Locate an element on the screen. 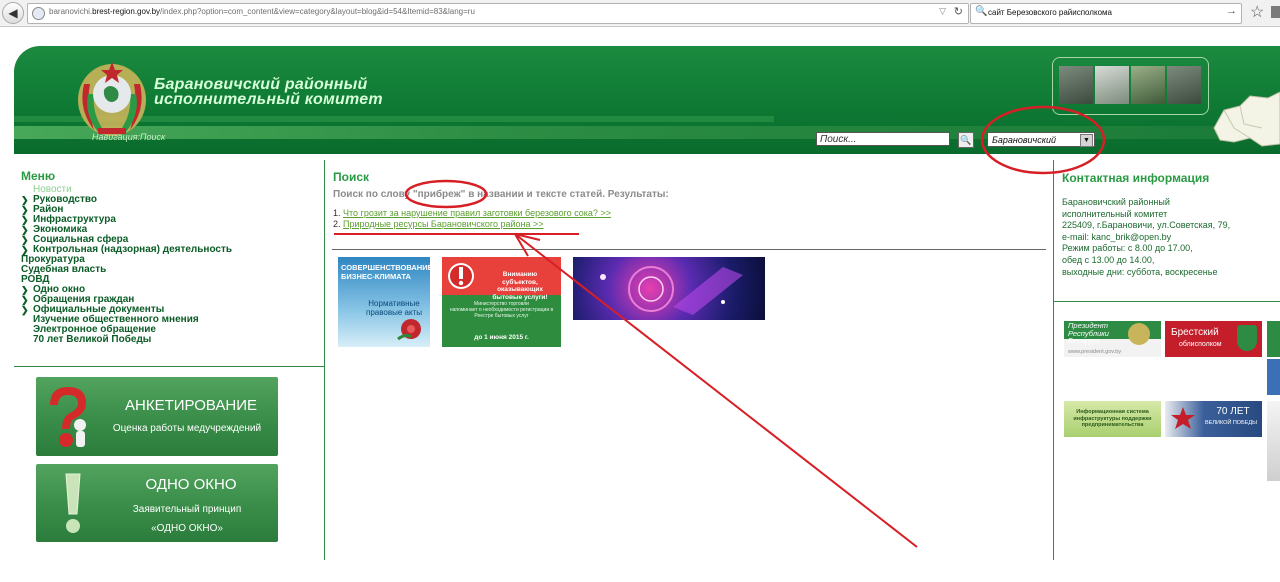 This screenshot has width=1280, height=582. search-button: 🔍 is located at coordinates (966, 140).